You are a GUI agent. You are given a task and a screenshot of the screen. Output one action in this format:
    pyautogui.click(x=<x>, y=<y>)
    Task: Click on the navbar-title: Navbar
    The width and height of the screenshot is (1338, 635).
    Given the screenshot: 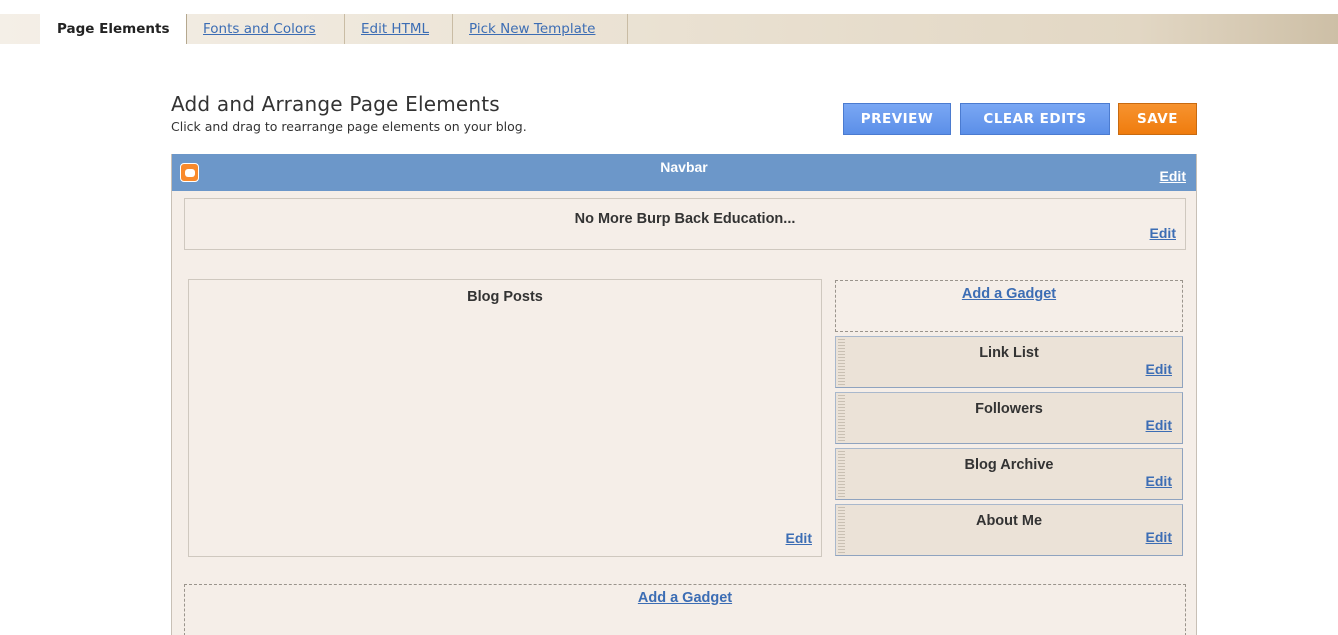 What is the action you would take?
    pyautogui.click(x=684, y=167)
    